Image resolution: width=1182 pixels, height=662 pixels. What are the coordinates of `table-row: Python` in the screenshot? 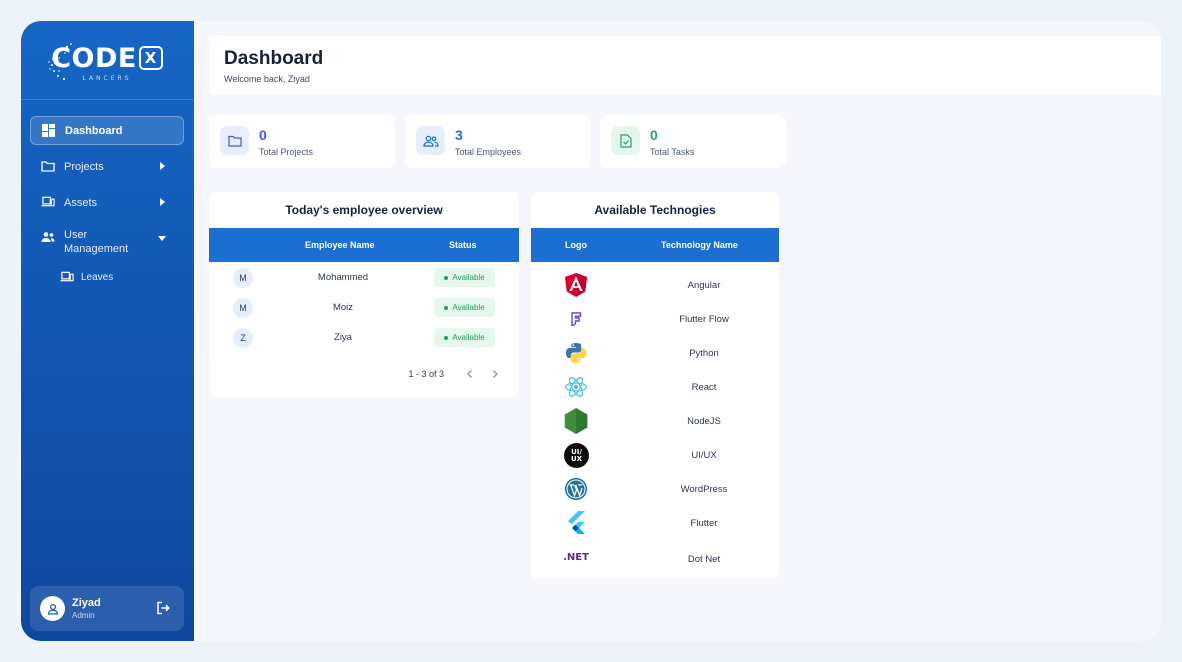 It's located at (655, 353).